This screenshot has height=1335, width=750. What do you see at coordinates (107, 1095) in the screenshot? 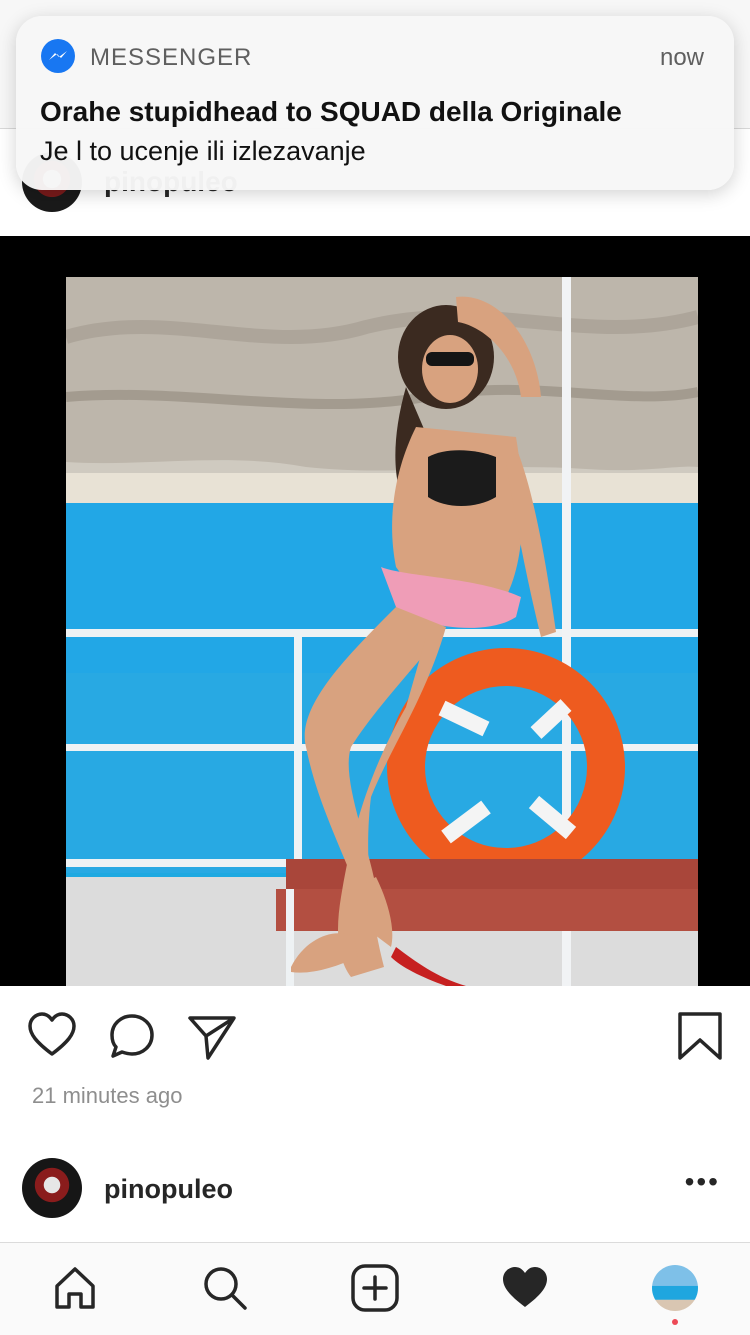
I see `post-timestamp: 21 minutes ago` at bounding box center [107, 1095].